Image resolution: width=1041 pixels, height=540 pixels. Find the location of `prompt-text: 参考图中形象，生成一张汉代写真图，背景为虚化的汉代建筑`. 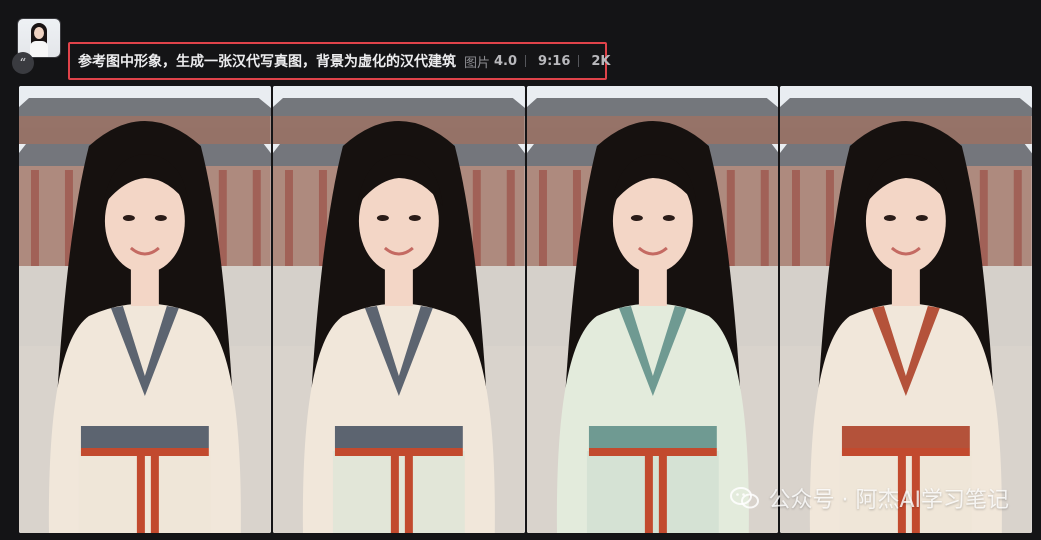

prompt-text: 参考图中形象，生成一张汉代写真图，背景为虚化的汉代建筑 is located at coordinates (267, 62).